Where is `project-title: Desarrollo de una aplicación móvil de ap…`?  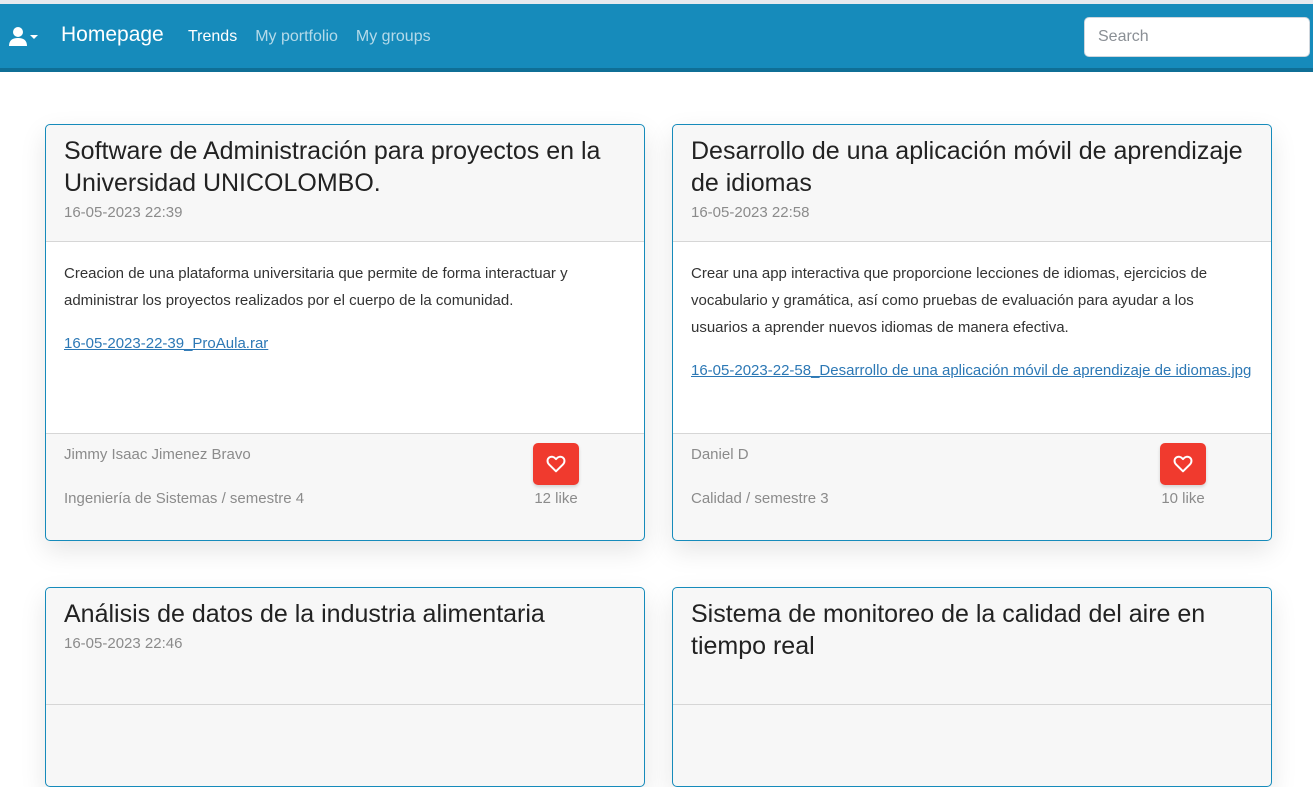
project-title: Desarrollo de una aplicación móvil de ap… is located at coordinates (967, 167).